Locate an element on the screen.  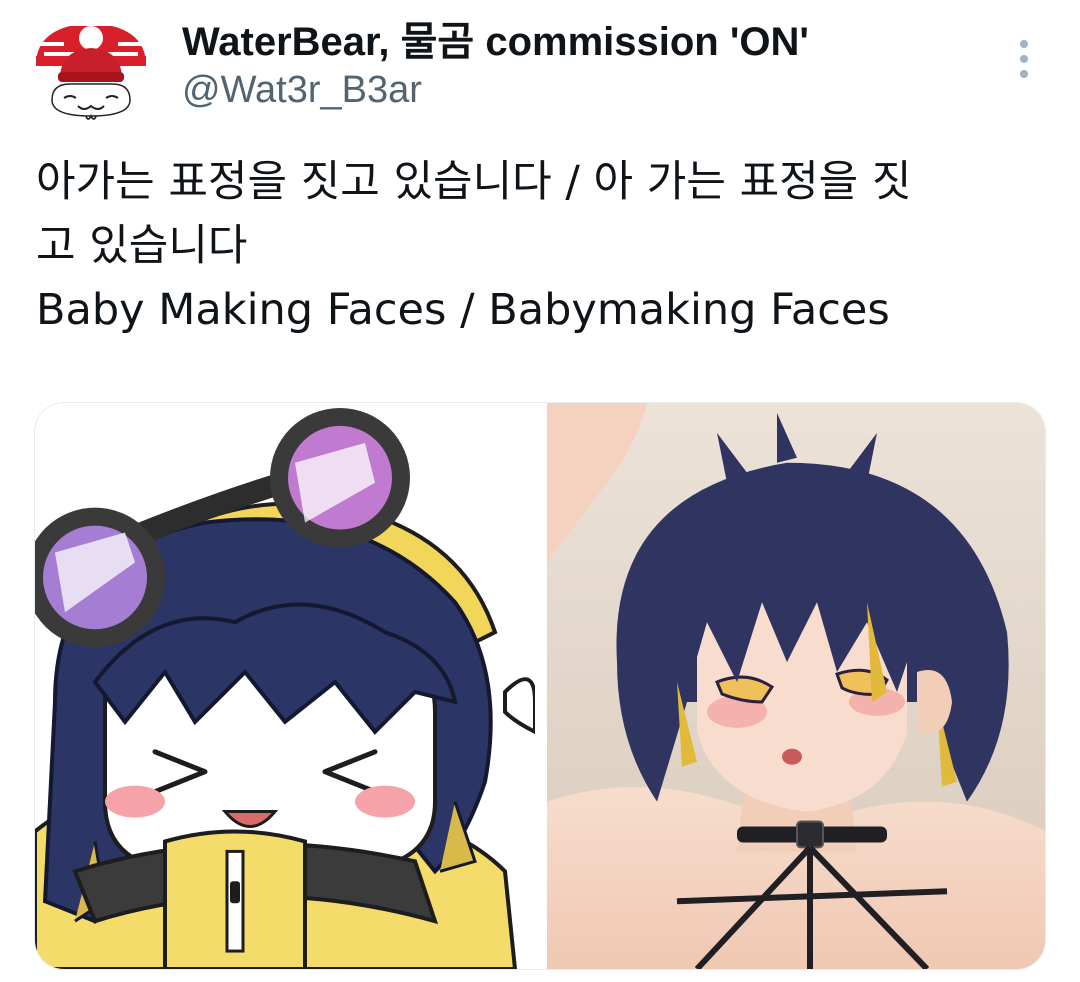
author-avatar is located at coordinates (91, 73).